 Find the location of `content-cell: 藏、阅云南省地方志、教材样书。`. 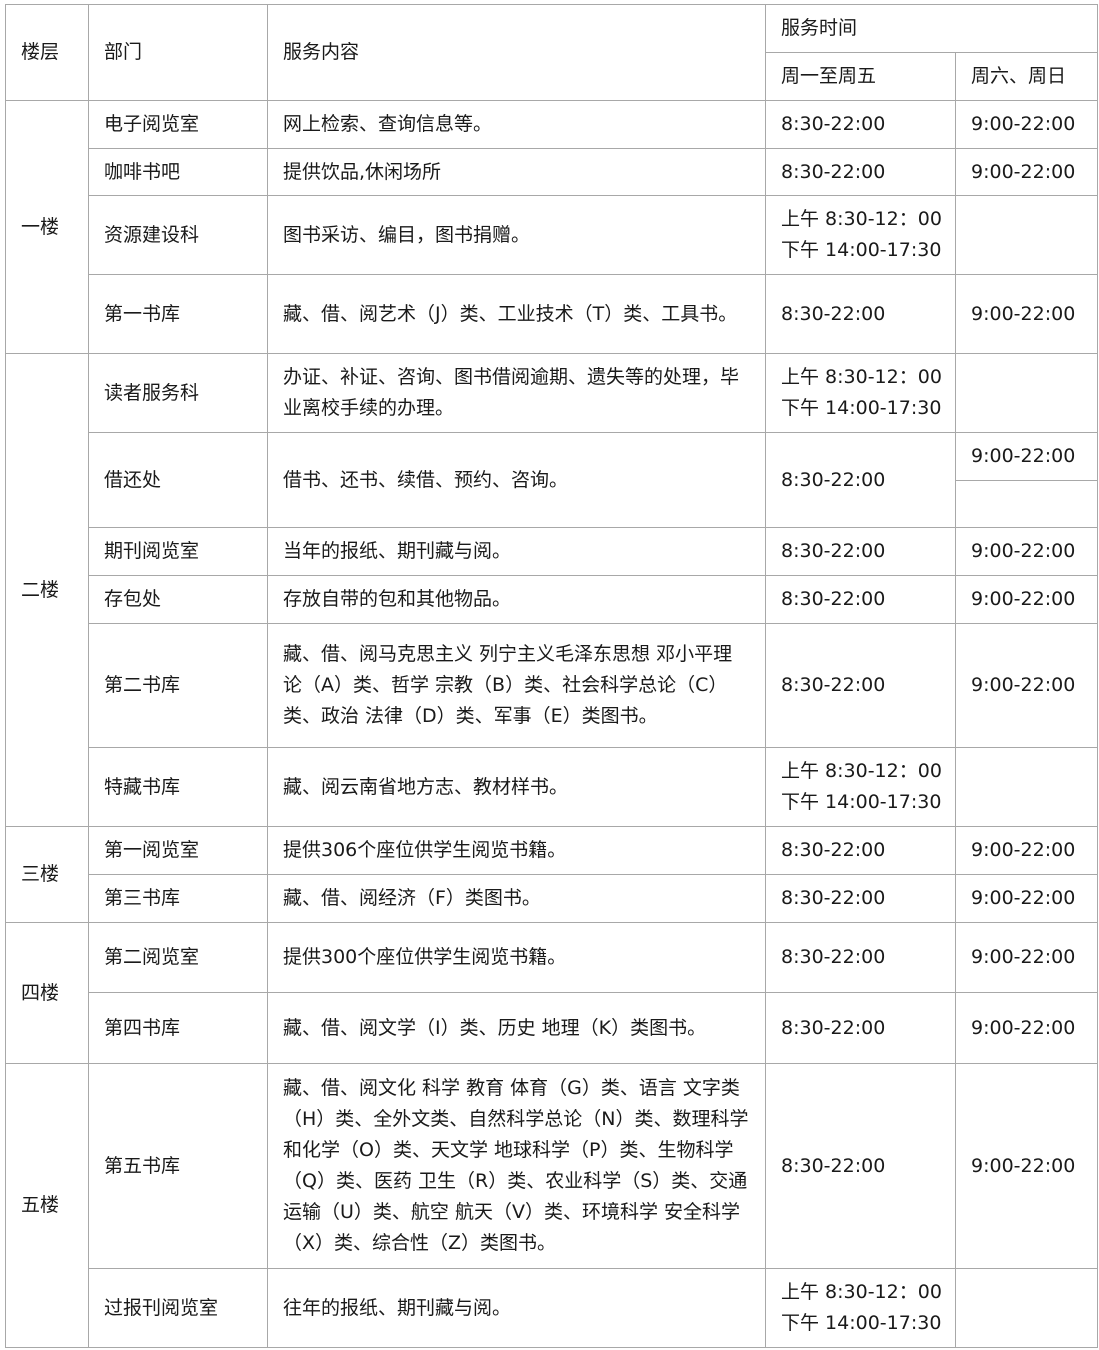

content-cell: 藏、阅云南省地方志、教材样书。 is located at coordinates (516, 787).